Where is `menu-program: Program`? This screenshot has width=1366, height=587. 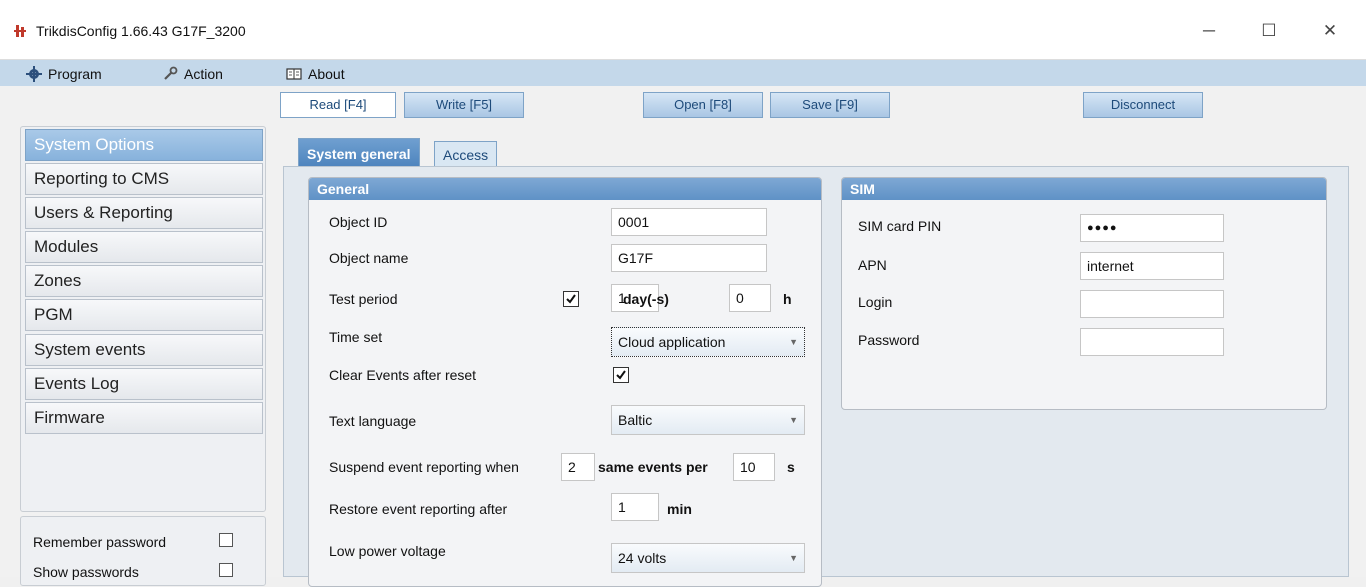
menu-program: Program is located at coordinates (64, 74).